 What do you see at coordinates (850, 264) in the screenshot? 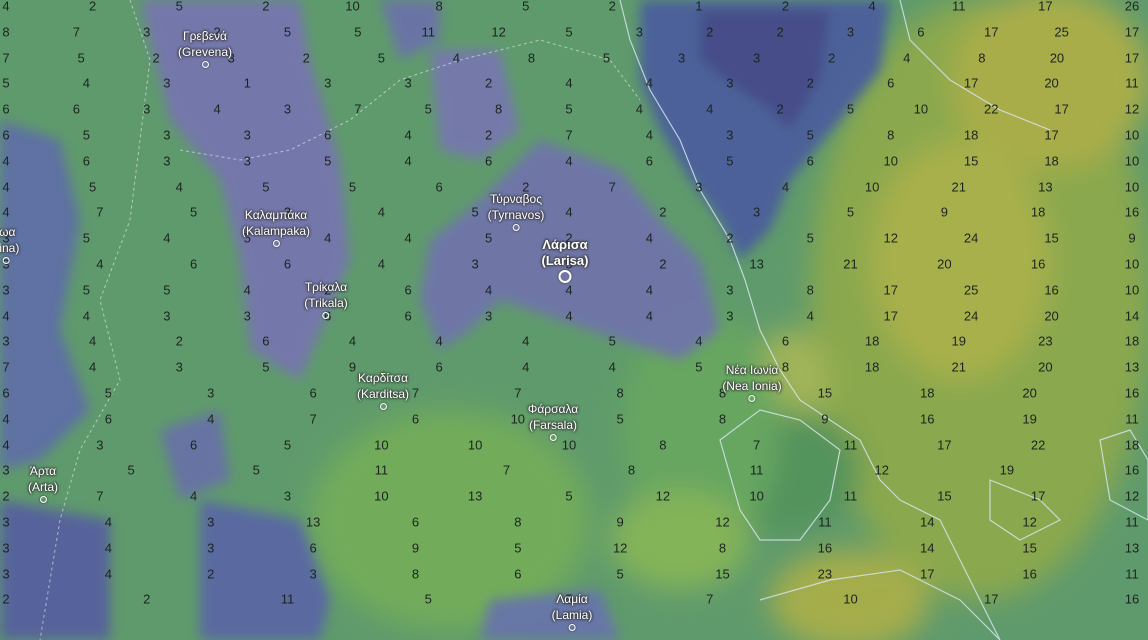
I see `grid-value: 21` at bounding box center [850, 264].